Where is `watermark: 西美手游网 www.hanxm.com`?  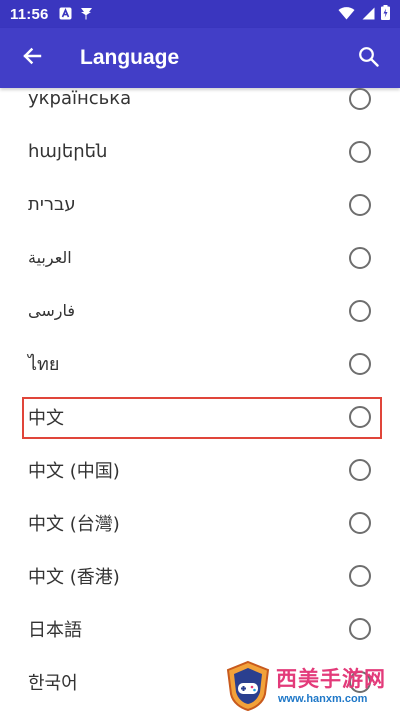
watermark: 西美手游网 www.hanxm.com is located at coordinates (312, 686).